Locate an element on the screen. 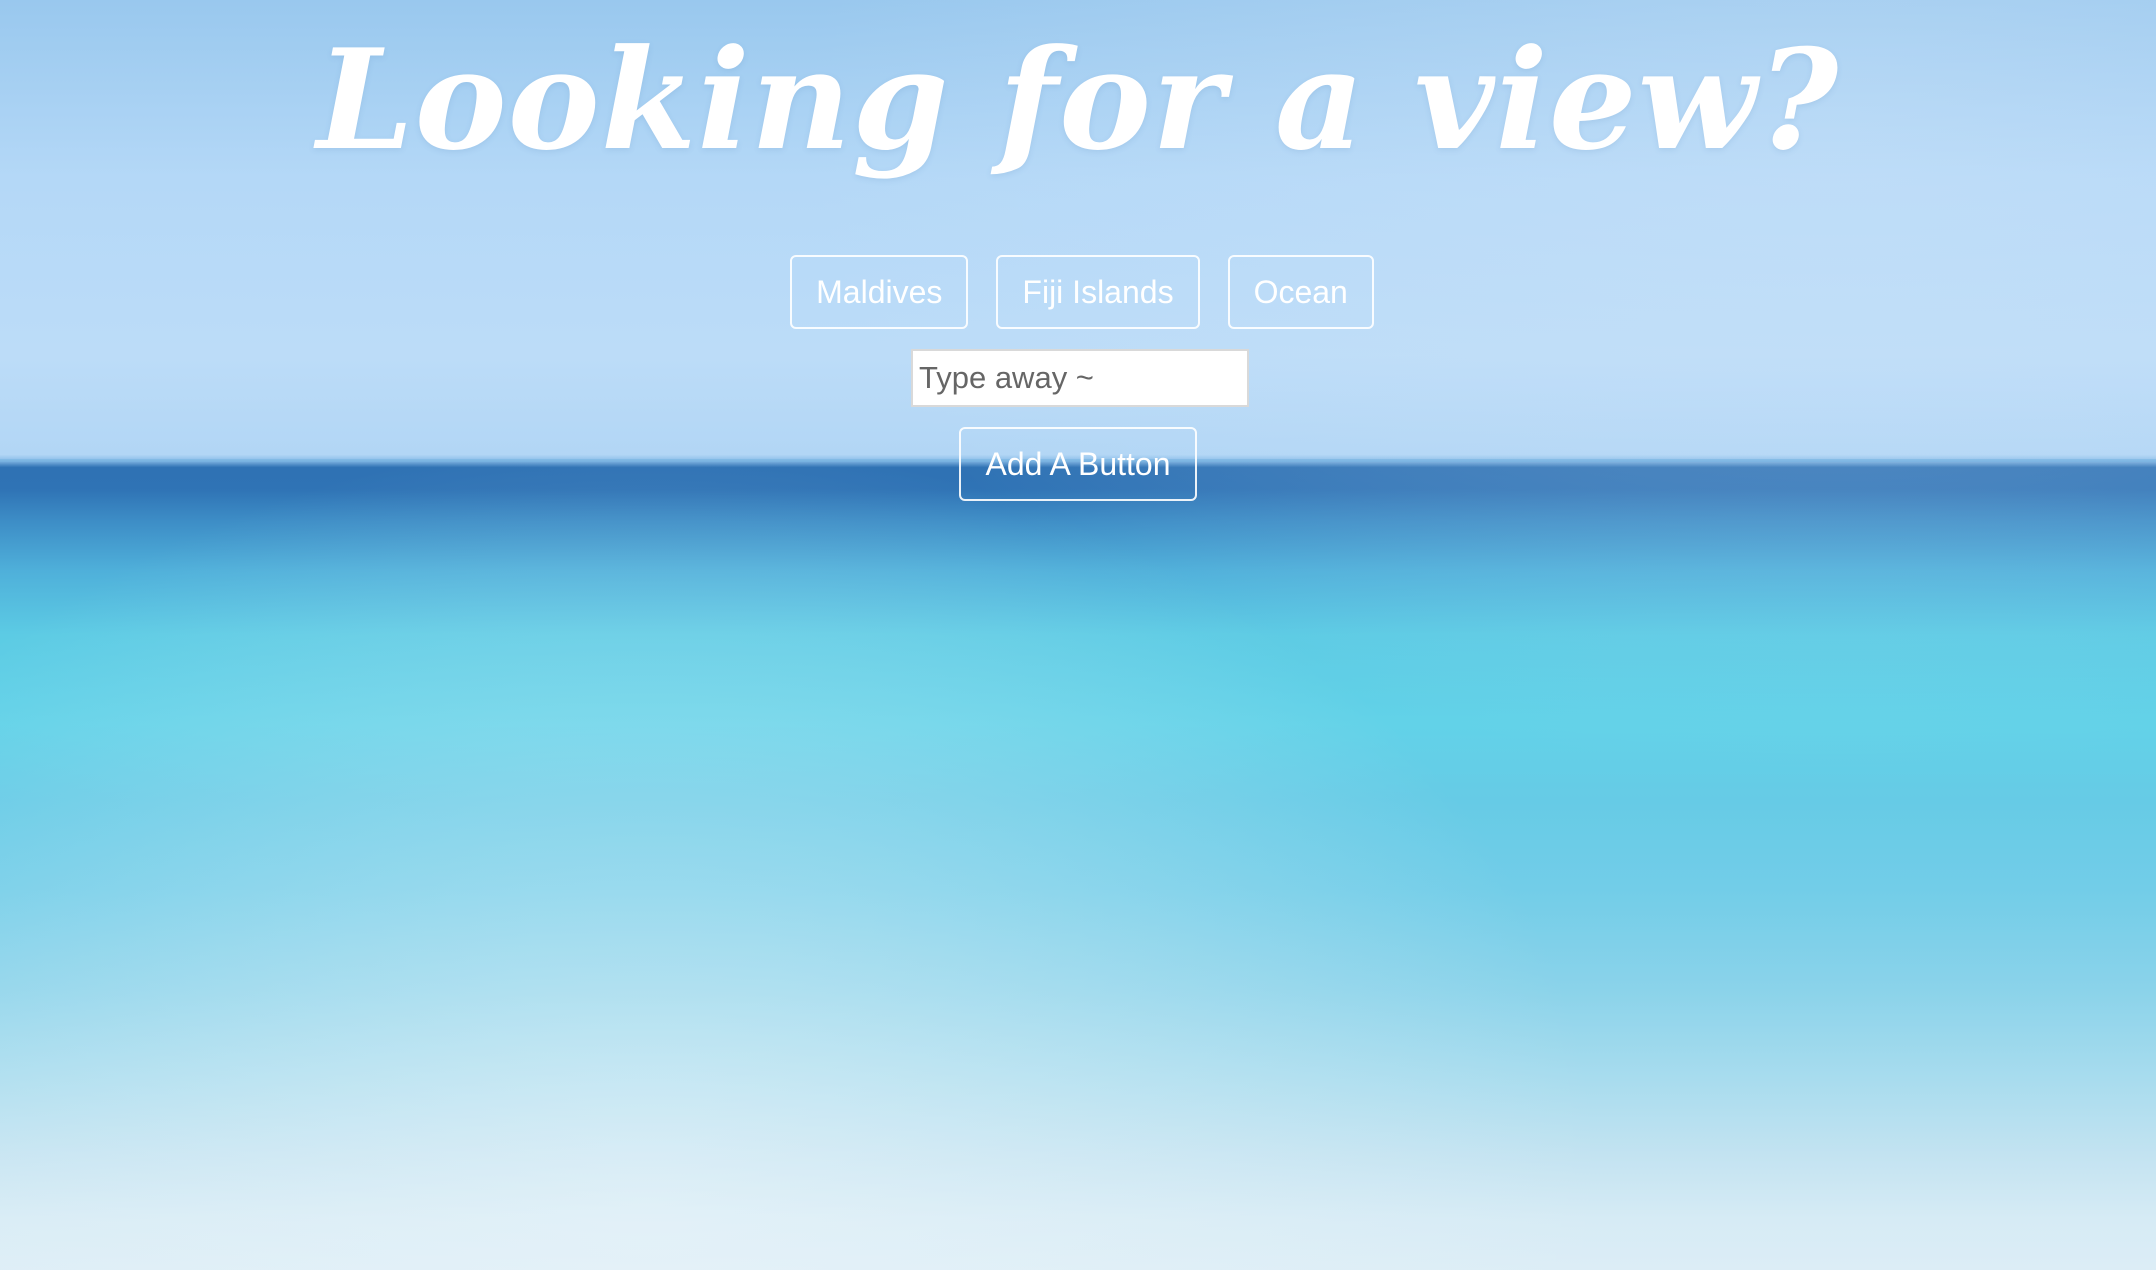 This screenshot has height=1270, width=2156. add-button-row: Add A Button is located at coordinates (1078, 464).